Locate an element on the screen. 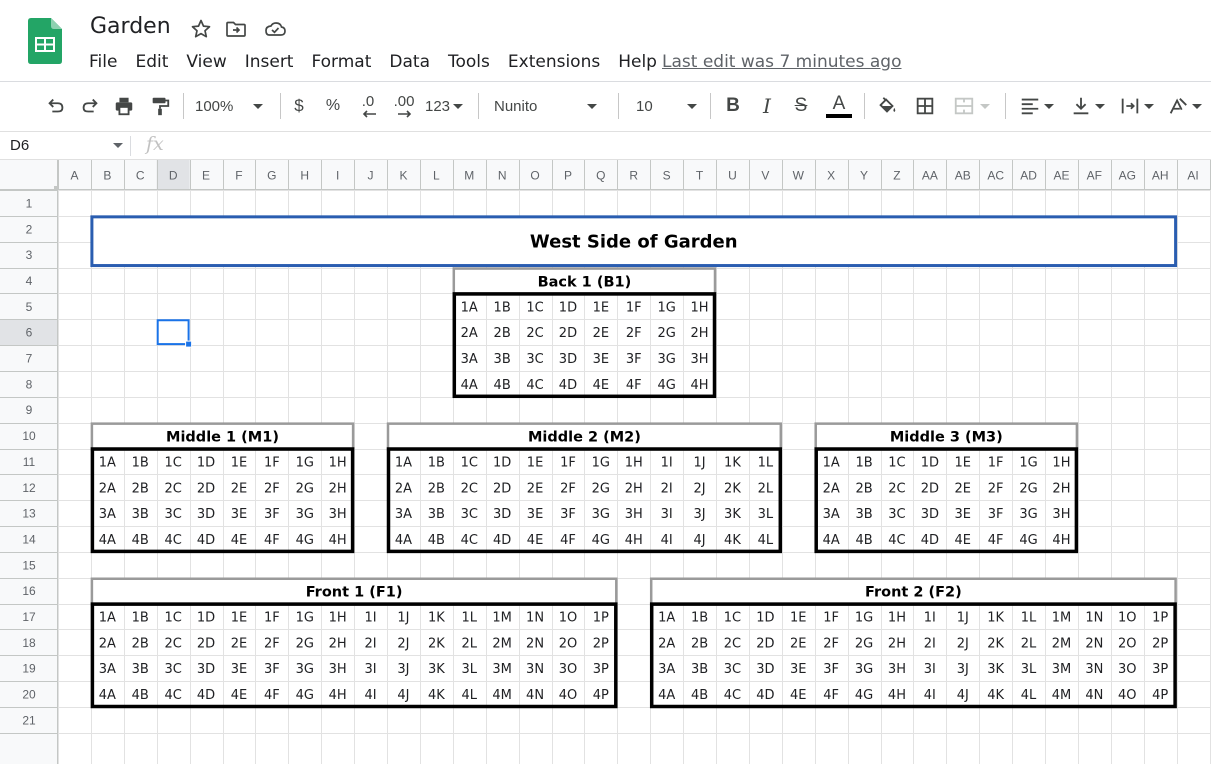  plot-cell: 1A is located at coordinates (831, 462).